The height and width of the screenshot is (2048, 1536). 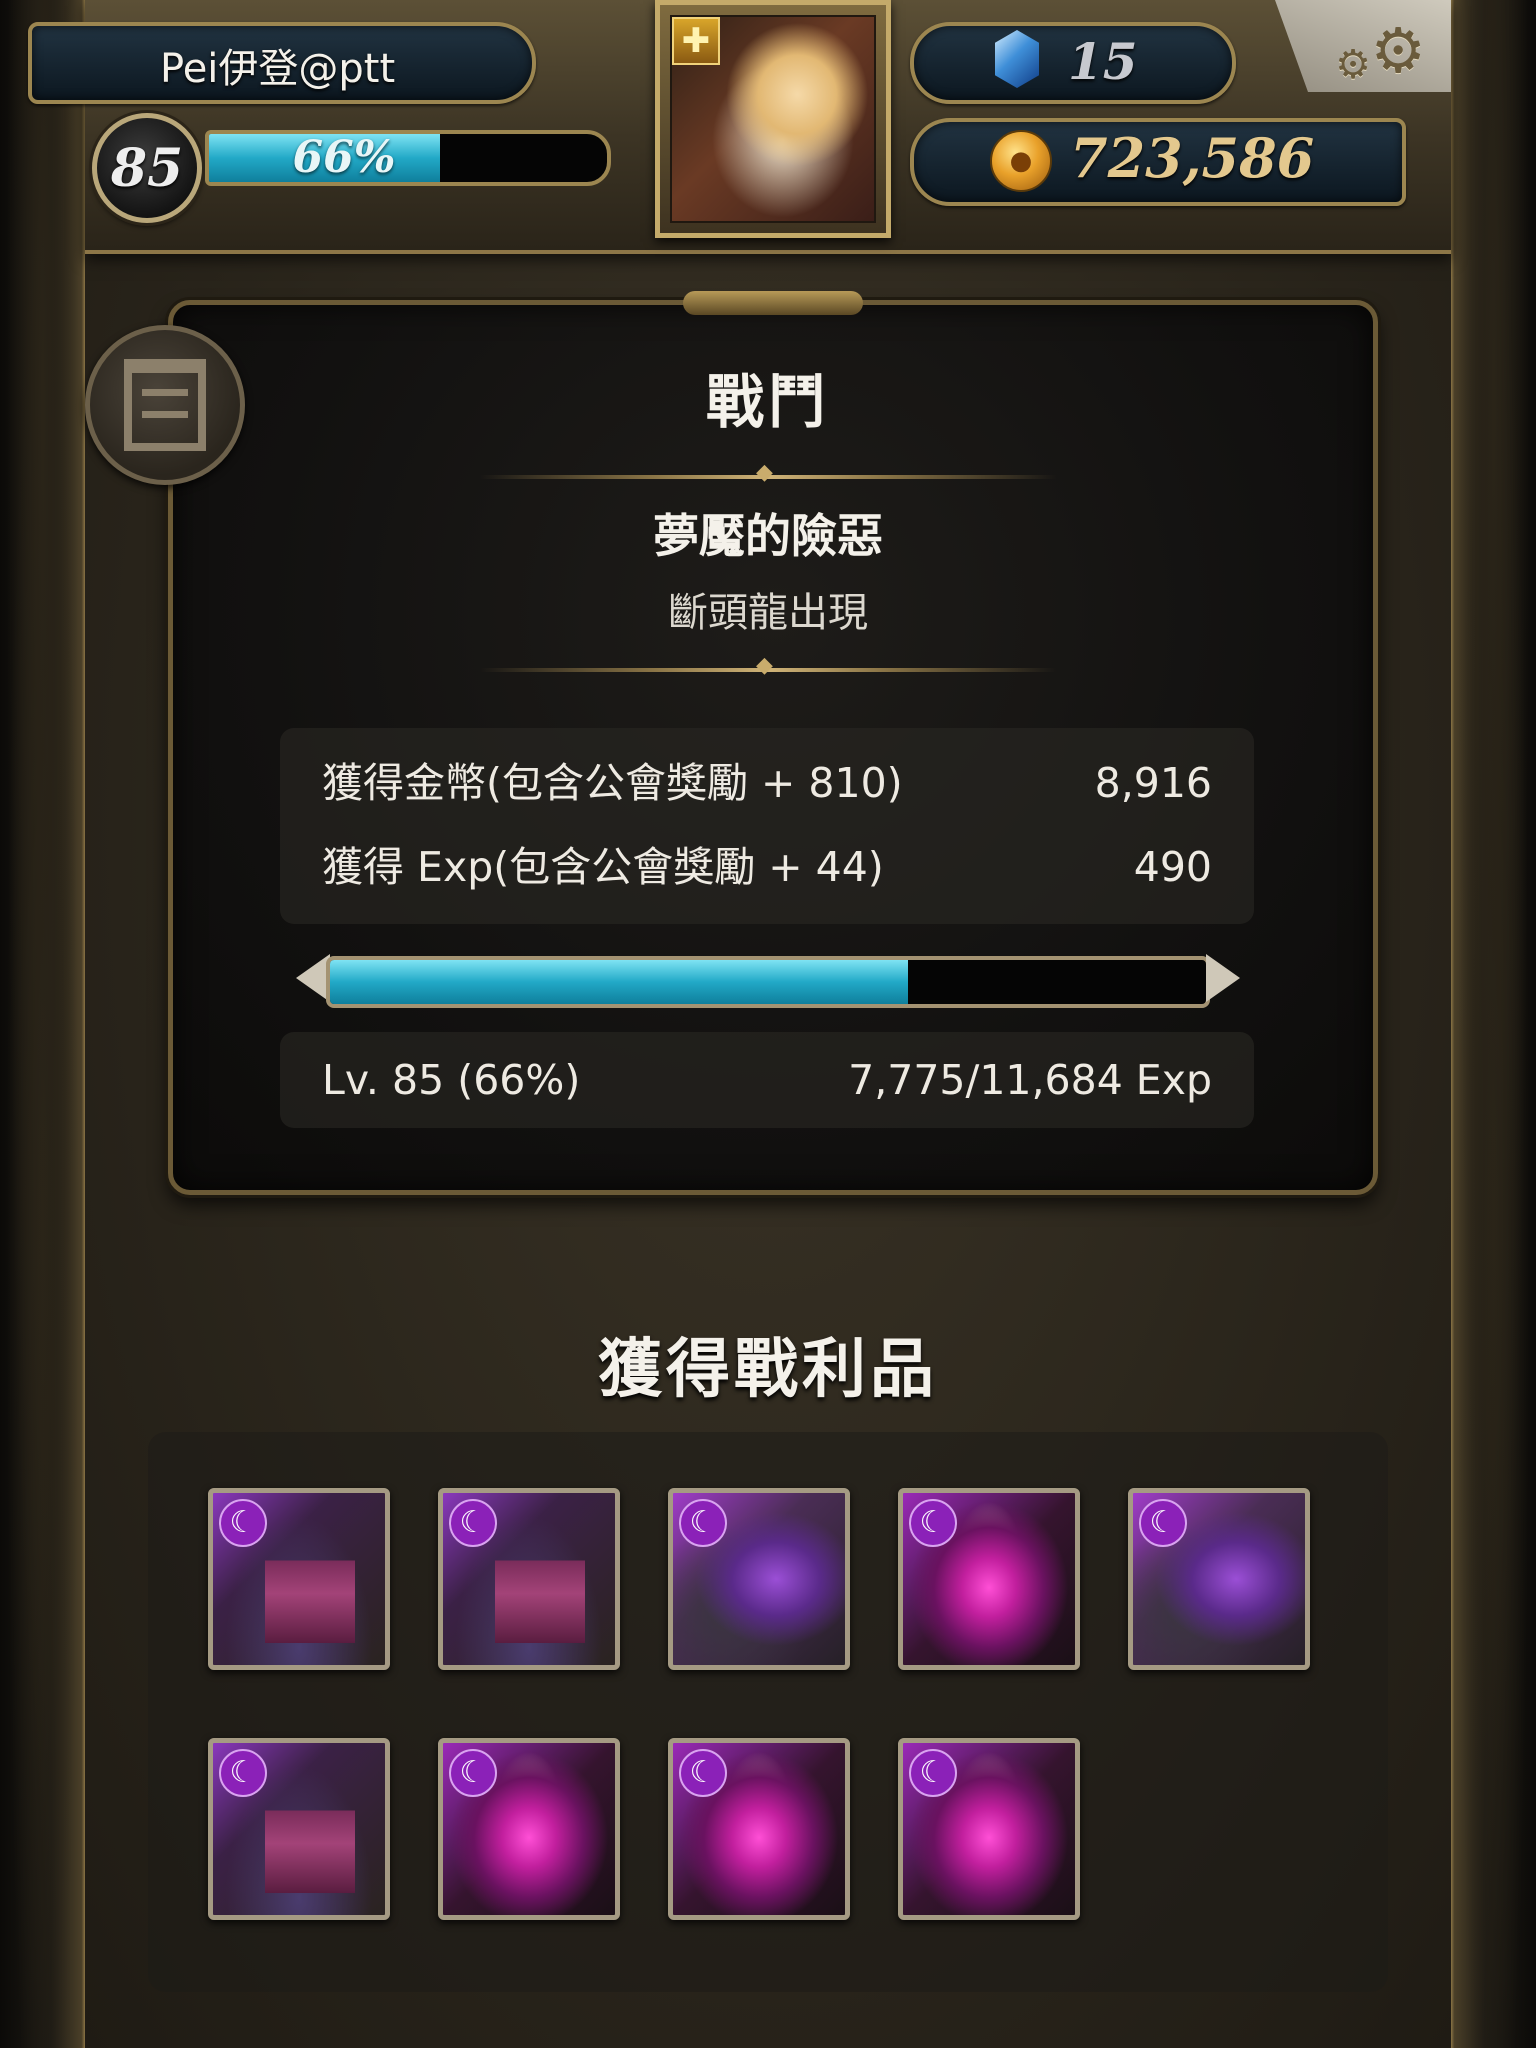 I want to click on reward-value: 490, so click(x=1172, y=867).